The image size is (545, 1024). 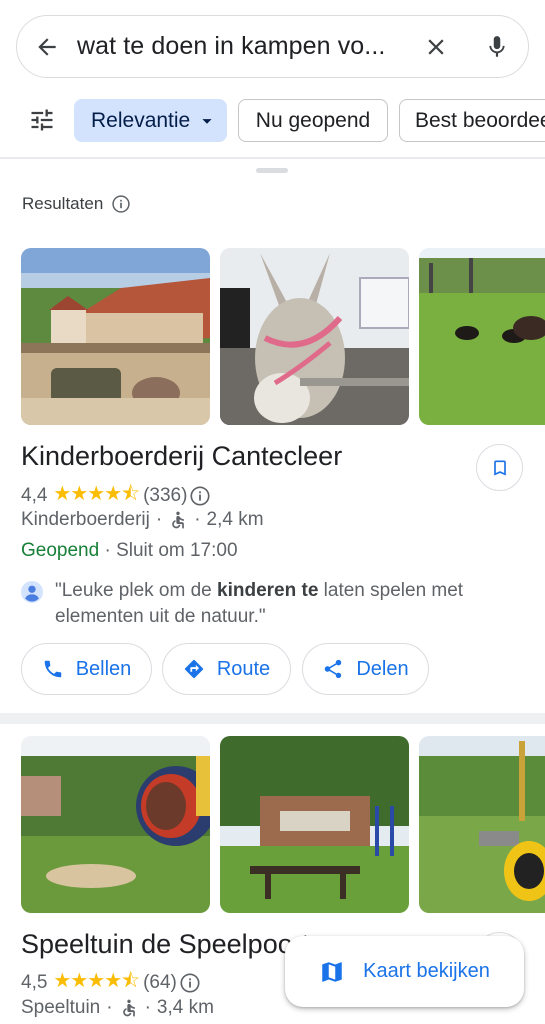 I want to click on result-photo-farm, so click(x=115, y=336).